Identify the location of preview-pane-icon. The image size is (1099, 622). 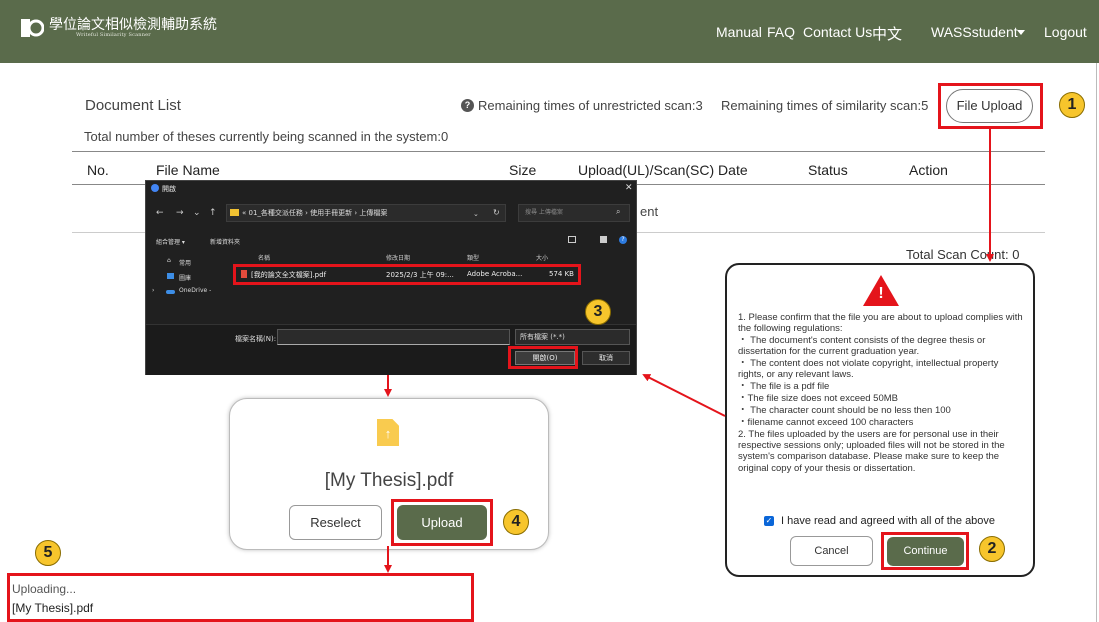
(603, 239).